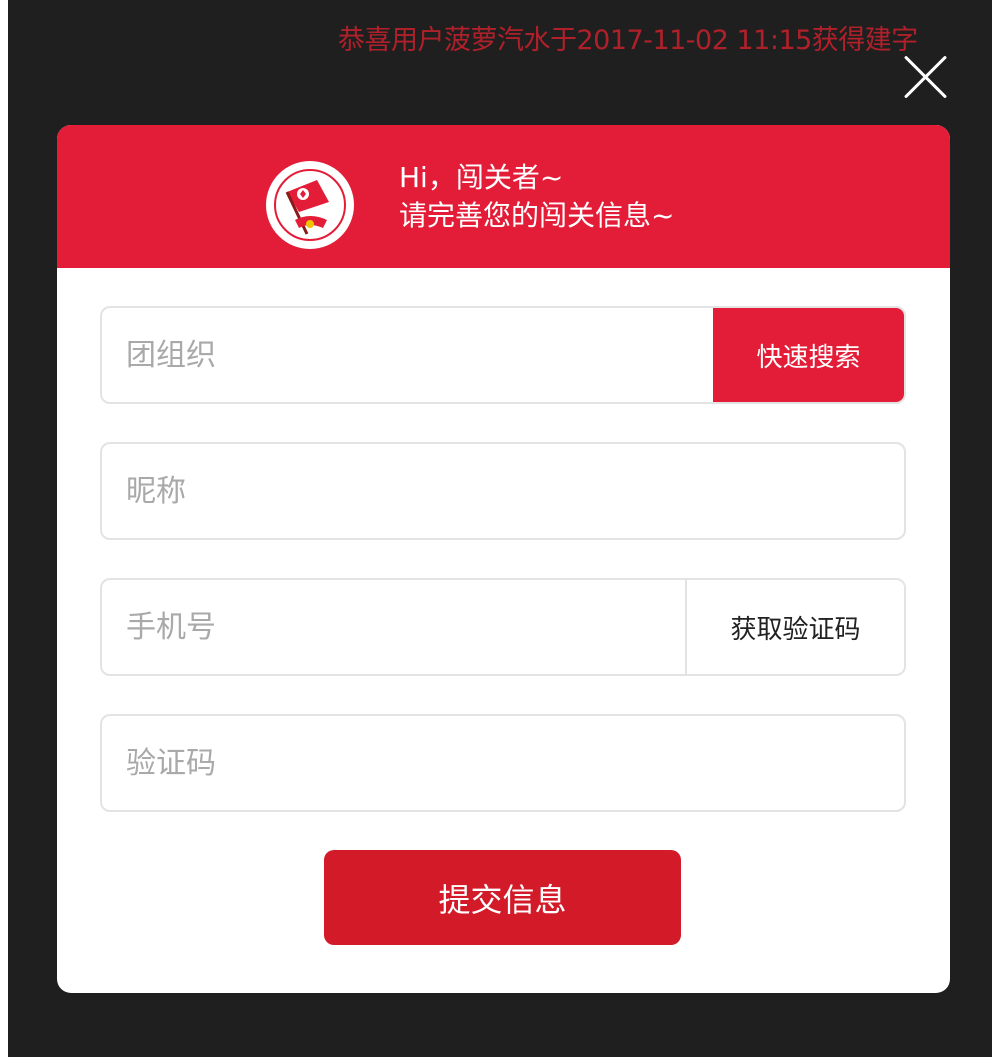  I want to click on greeting: Hi，闯关者~ 请完善您的闯关信息~, so click(536, 197).